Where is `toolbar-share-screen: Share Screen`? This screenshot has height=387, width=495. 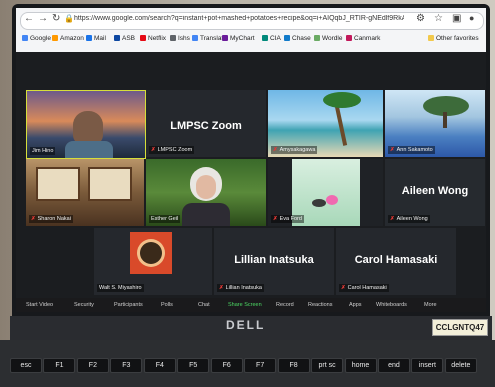
toolbar-share-screen: Share Screen is located at coordinates (245, 305).